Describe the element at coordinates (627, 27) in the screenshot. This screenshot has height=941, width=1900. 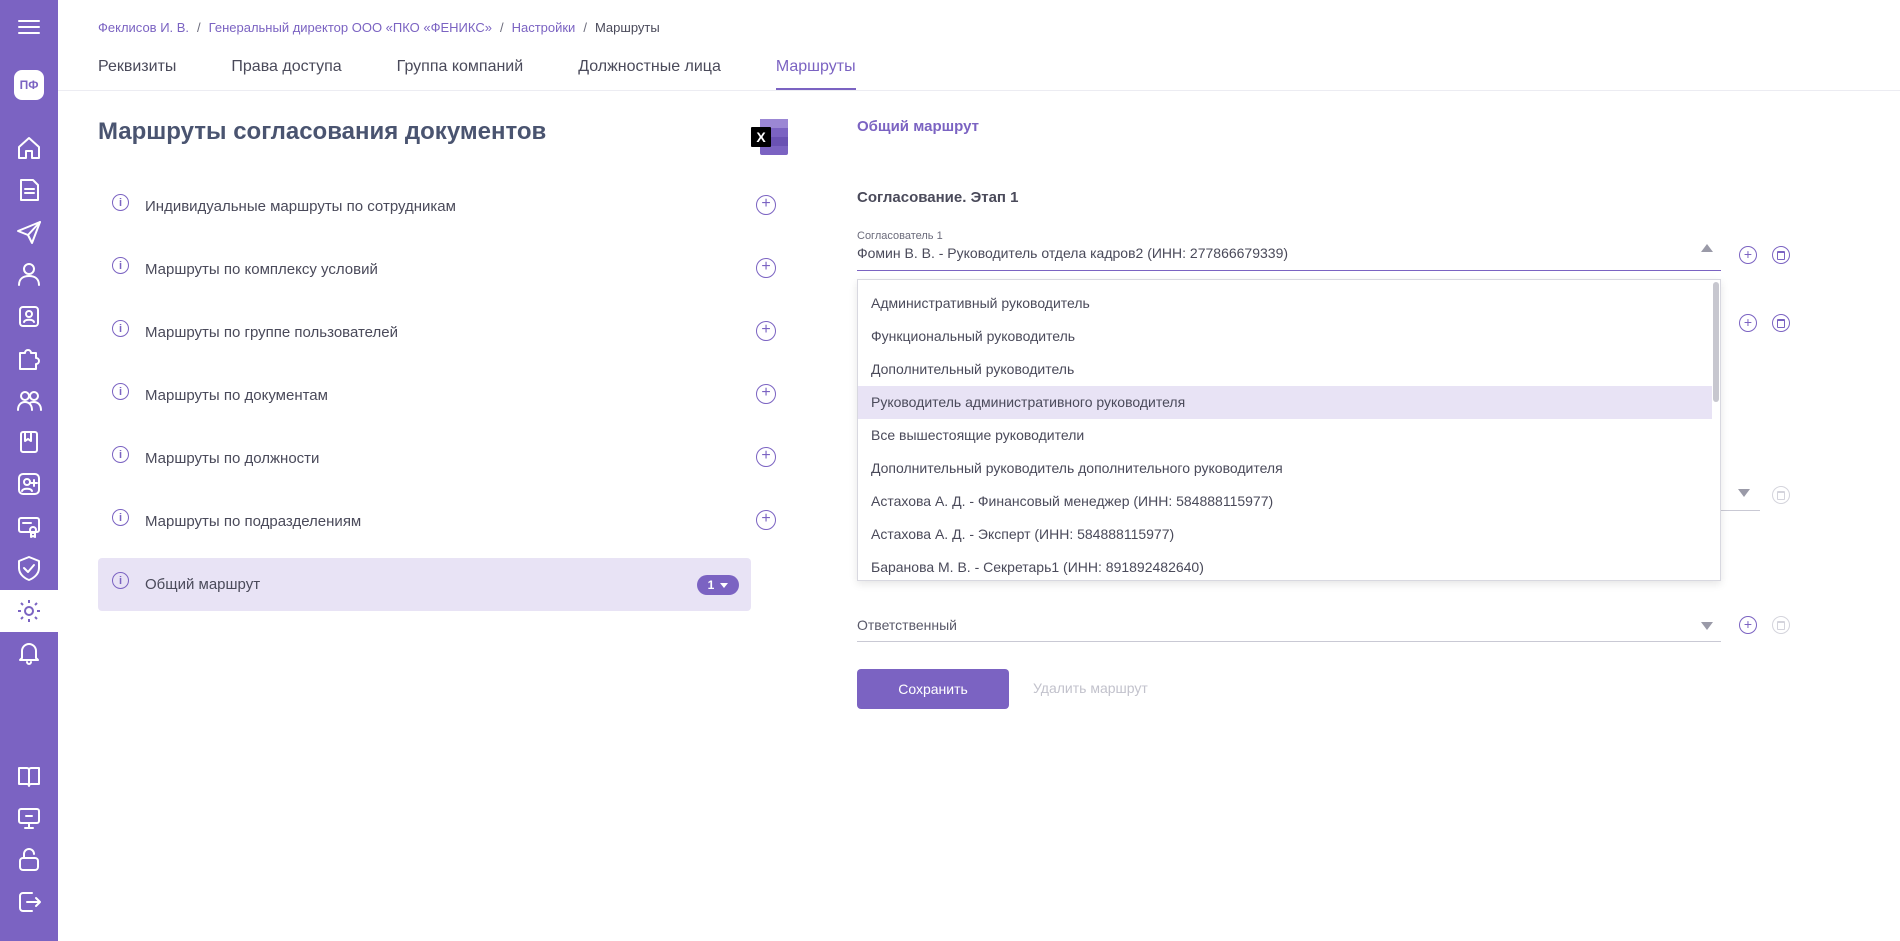
I see `breadcrumb-item-current: Маршруты` at that location.